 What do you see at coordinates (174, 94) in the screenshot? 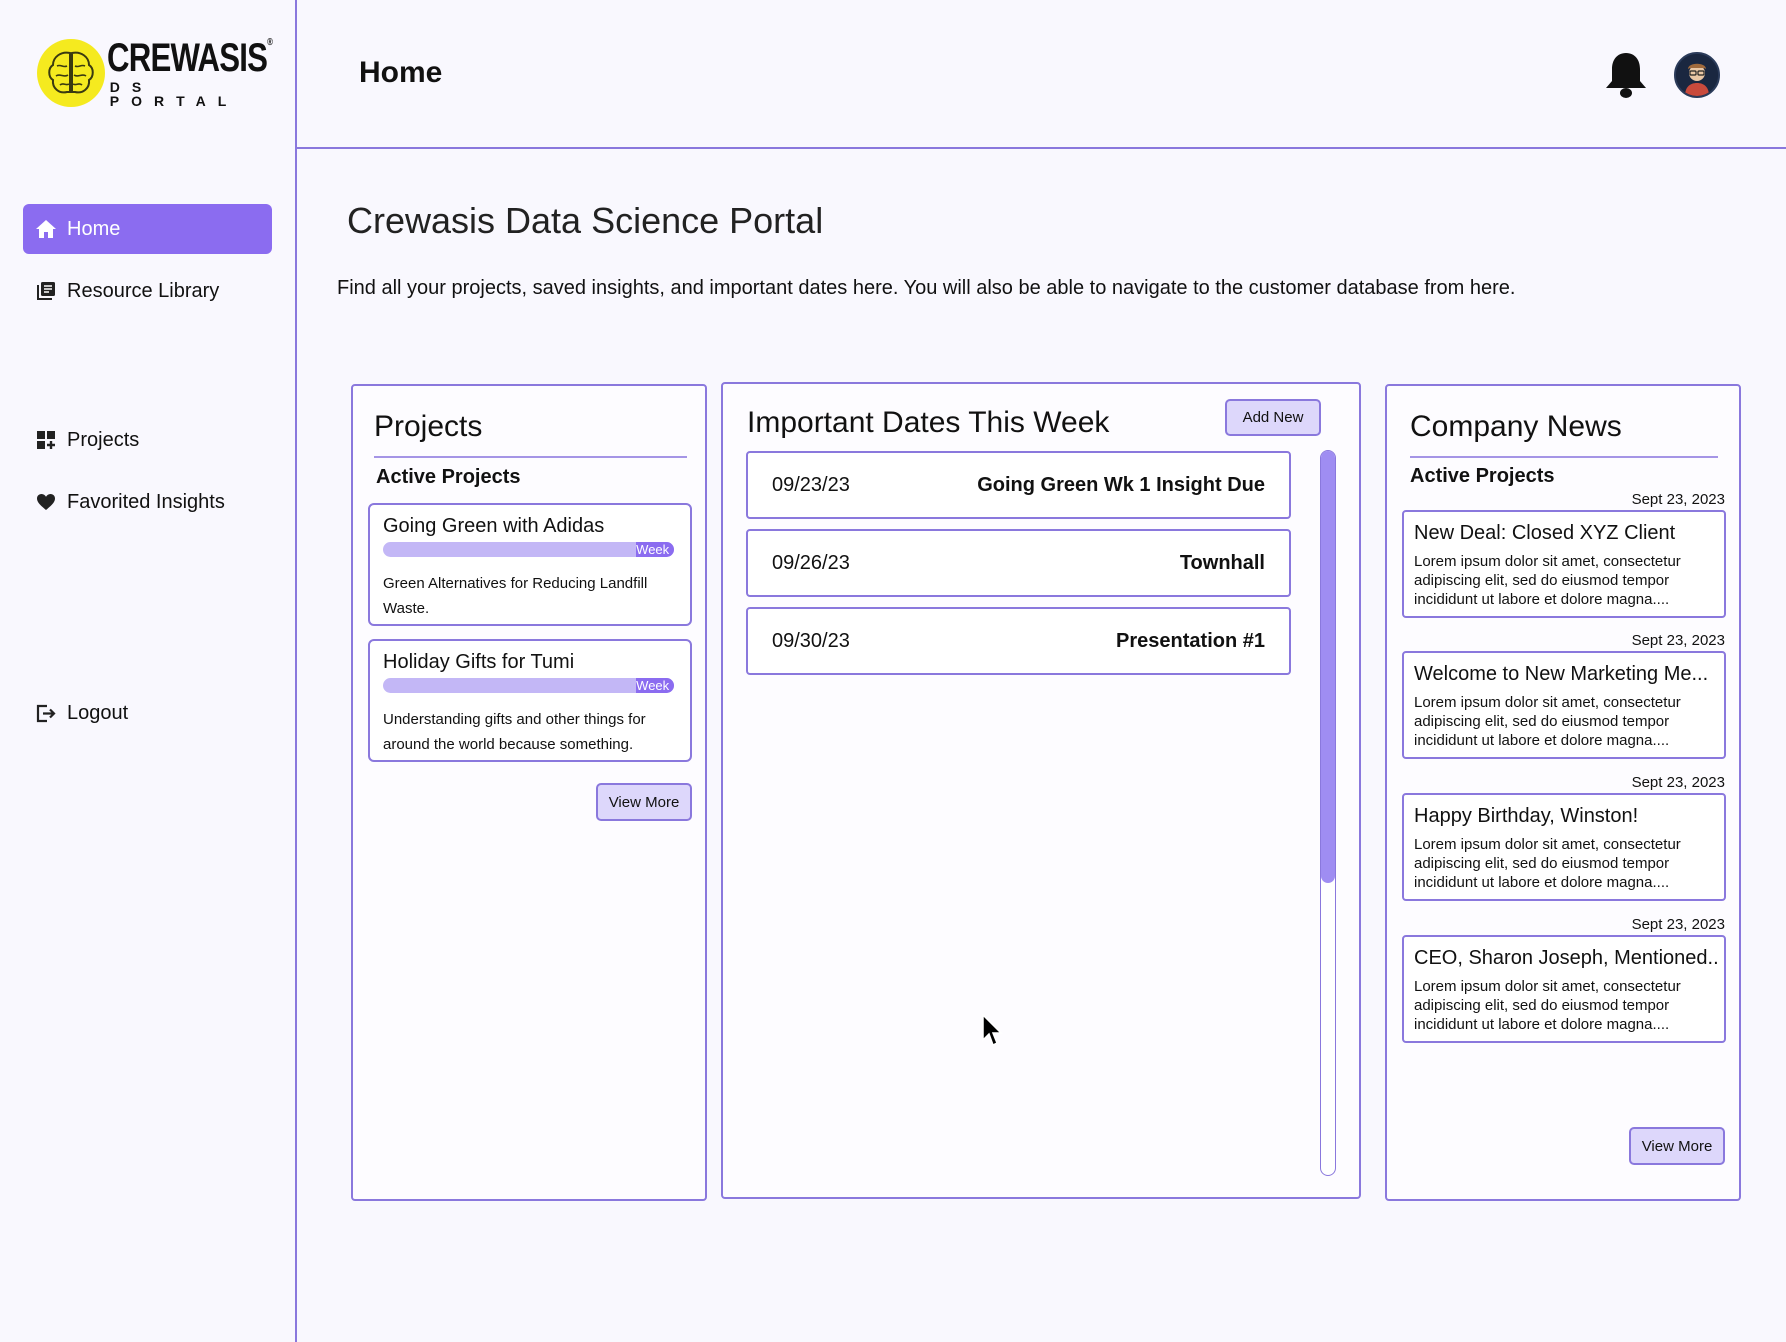
I see `brand-subtitle: DS PORTAL` at bounding box center [174, 94].